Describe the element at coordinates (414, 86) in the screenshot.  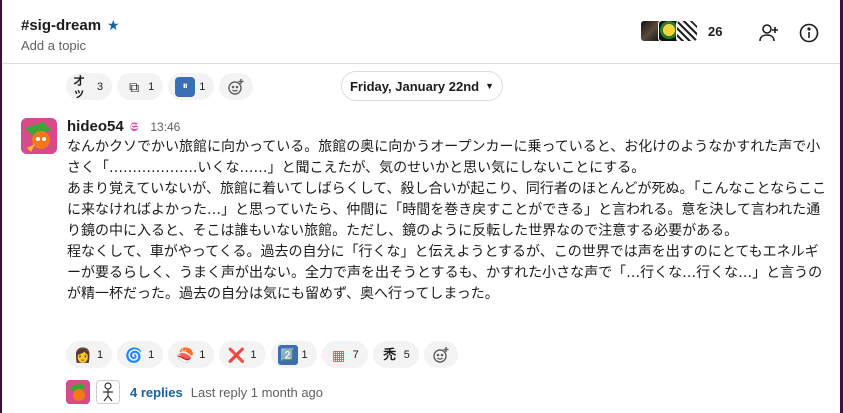
I see `date-label: Friday, January 22nd` at that location.